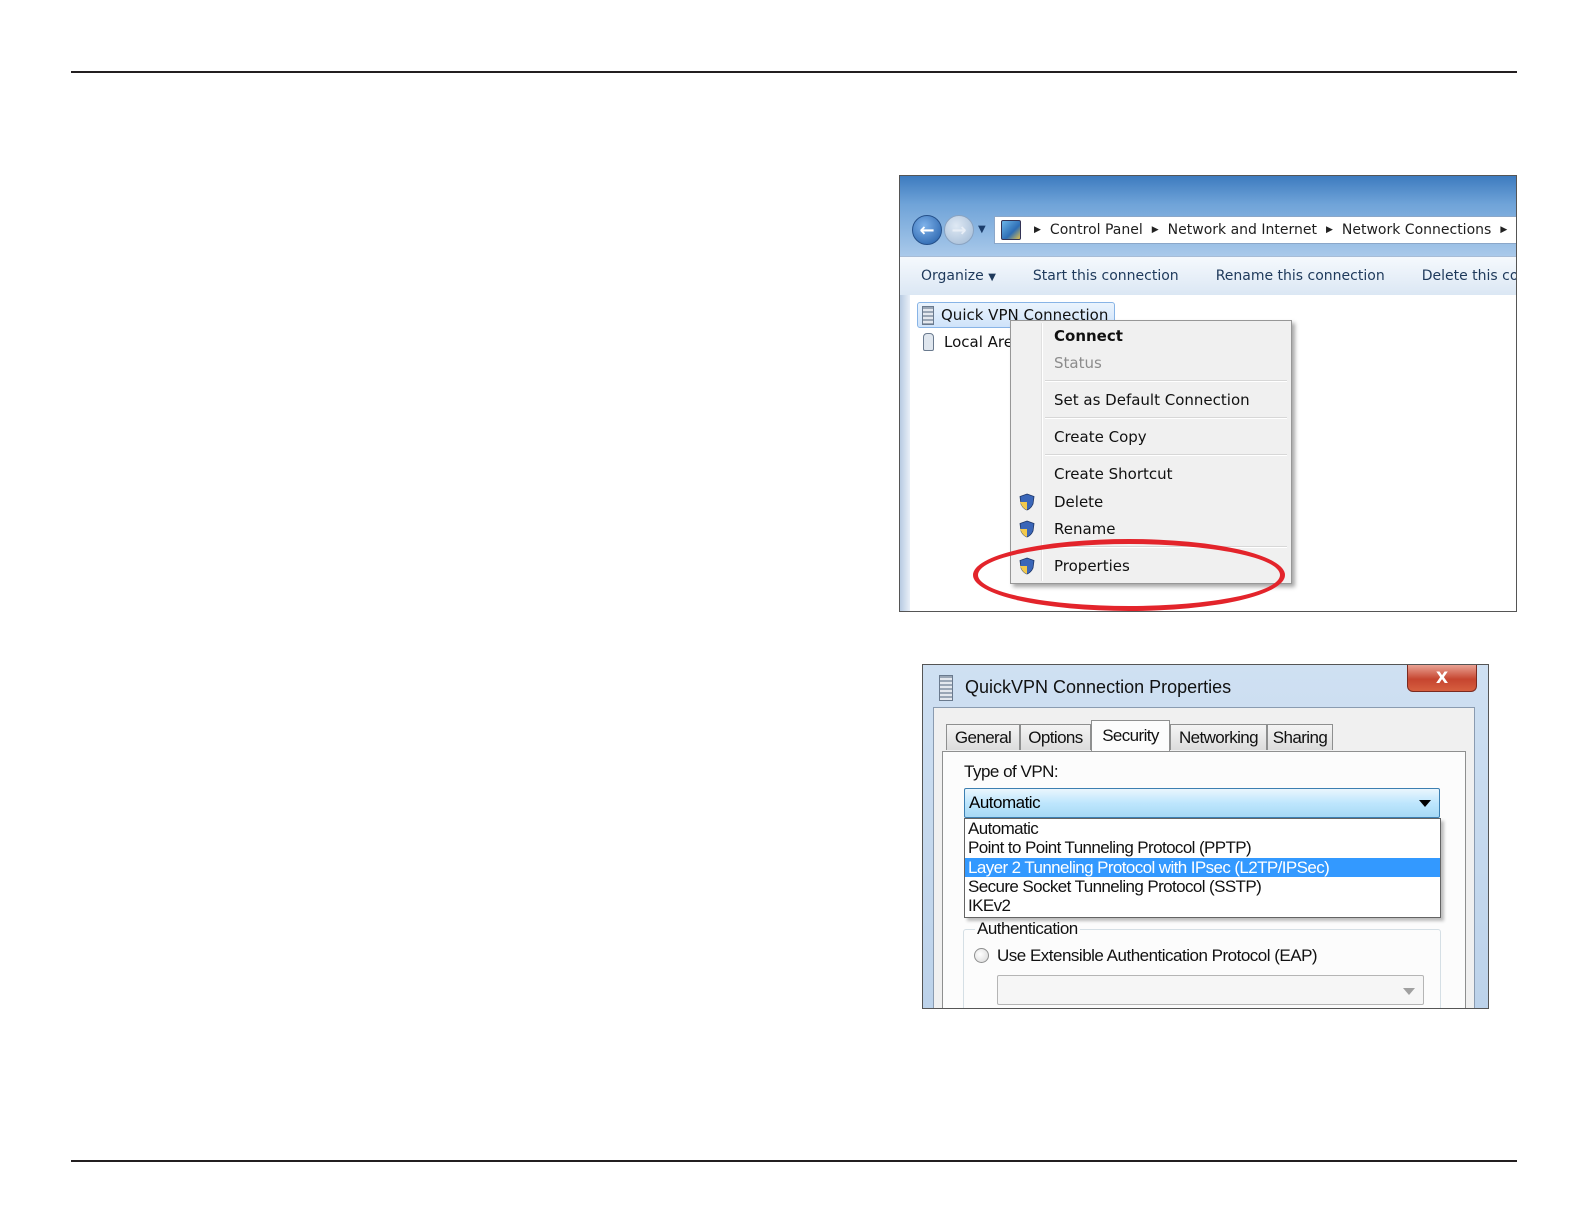 The height and width of the screenshot is (1224, 1584). I want to click on tab-networking: Networking, so click(1218, 737).